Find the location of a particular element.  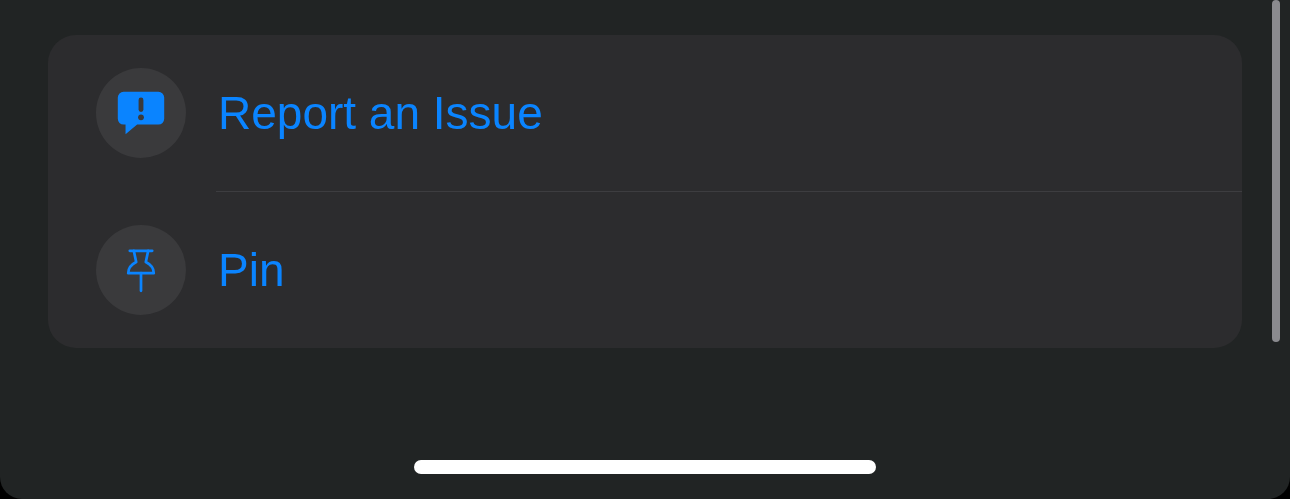

action-label: Report an Issue is located at coordinates (380, 113).